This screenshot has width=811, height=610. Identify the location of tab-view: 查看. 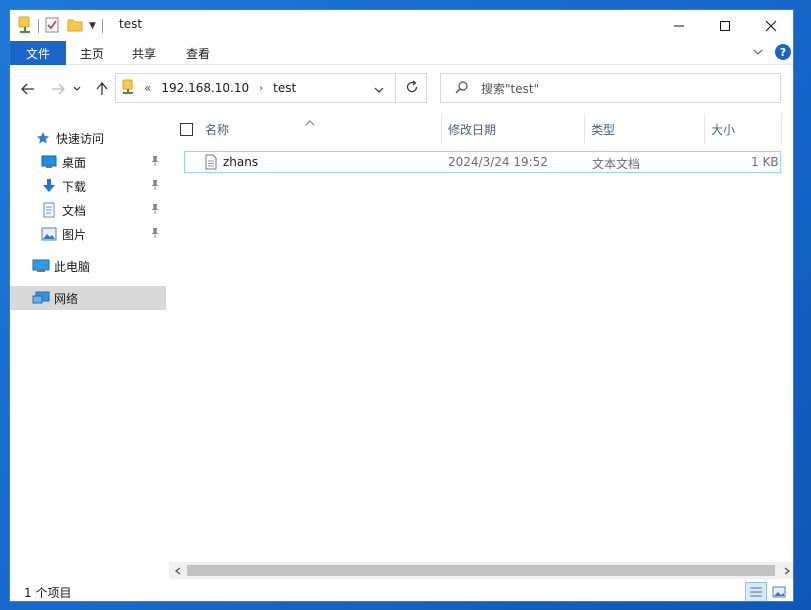
(198, 53).